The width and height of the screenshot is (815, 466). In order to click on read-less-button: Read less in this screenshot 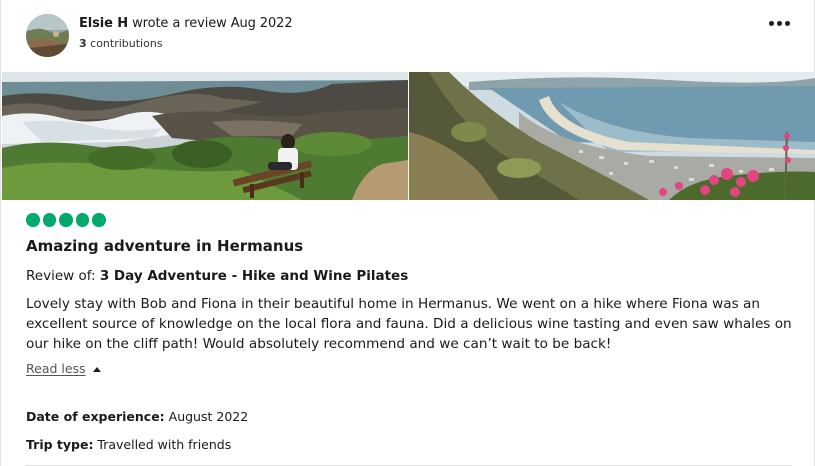, I will do `click(63, 369)`.